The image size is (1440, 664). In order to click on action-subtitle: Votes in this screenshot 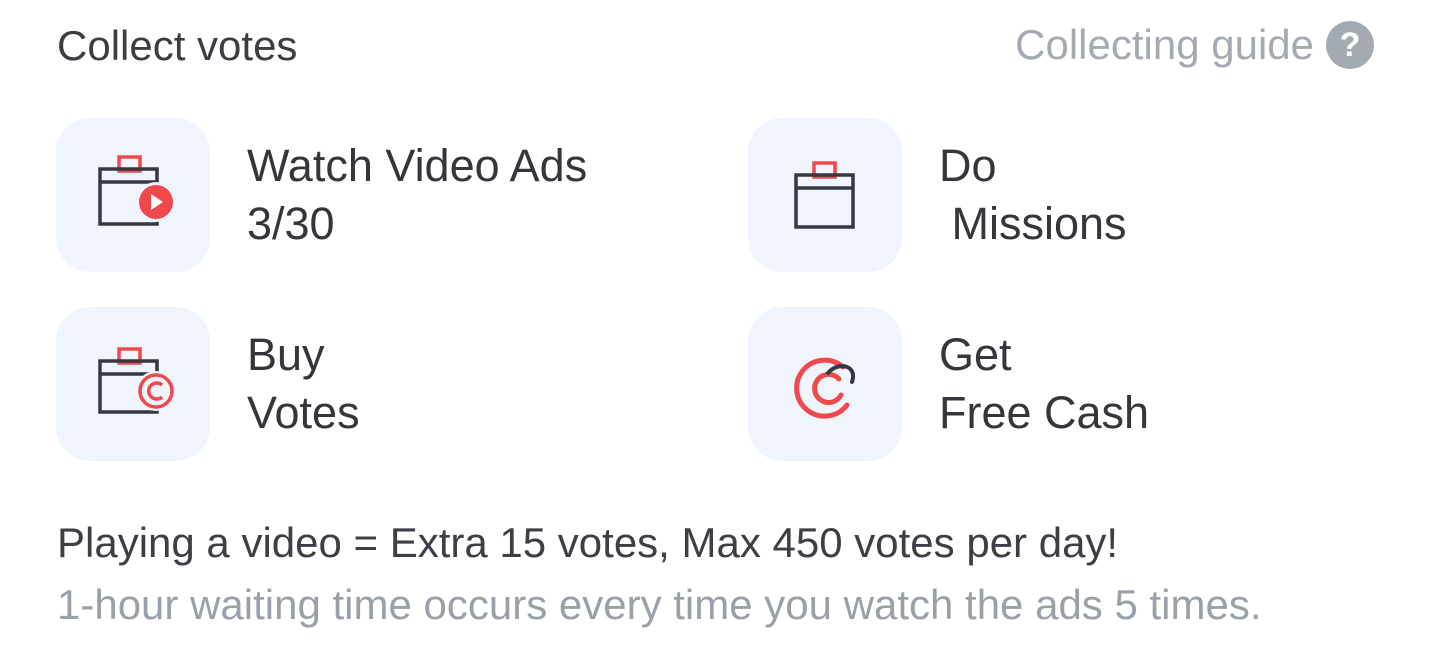, I will do `click(303, 412)`.